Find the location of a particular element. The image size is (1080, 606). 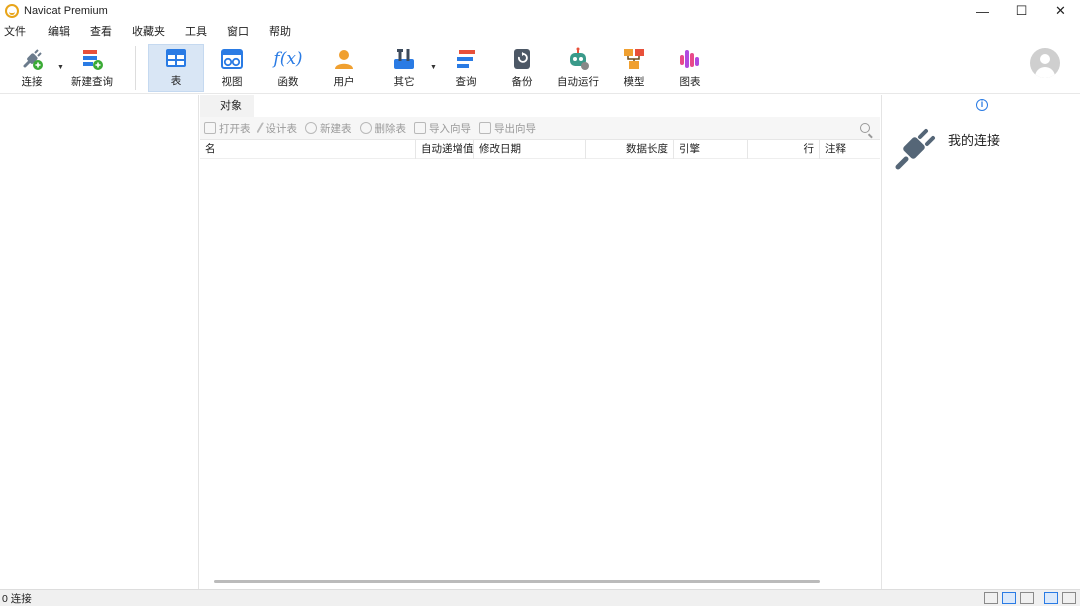

object-tabstrip: 对象 is located at coordinates (540, 106).